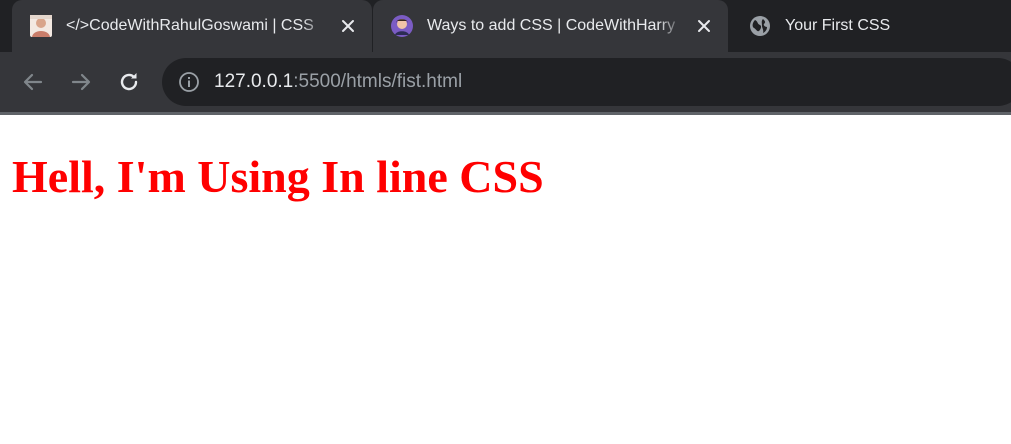 Image resolution: width=1011 pixels, height=444 pixels. I want to click on page-heading: Hell, I'm Using In line CSS, so click(278, 176).